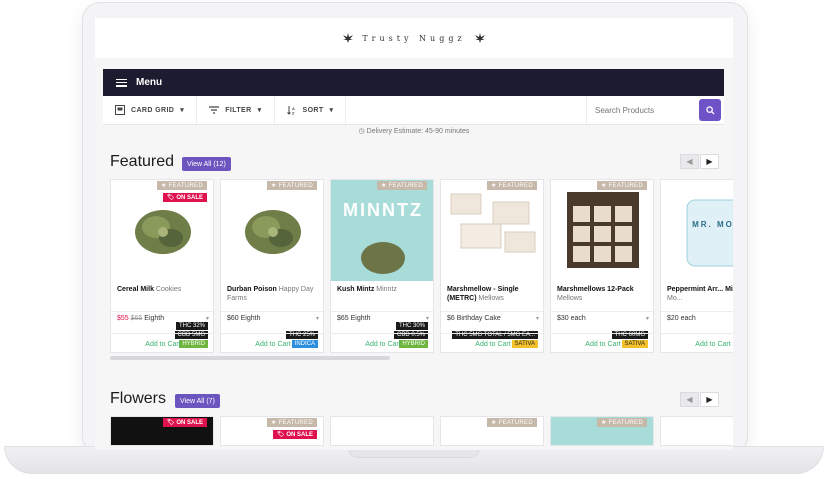 This screenshot has width=828, height=479. Describe the element at coordinates (697, 230) in the screenshot. I see `product-image: MR. MO` at that location.